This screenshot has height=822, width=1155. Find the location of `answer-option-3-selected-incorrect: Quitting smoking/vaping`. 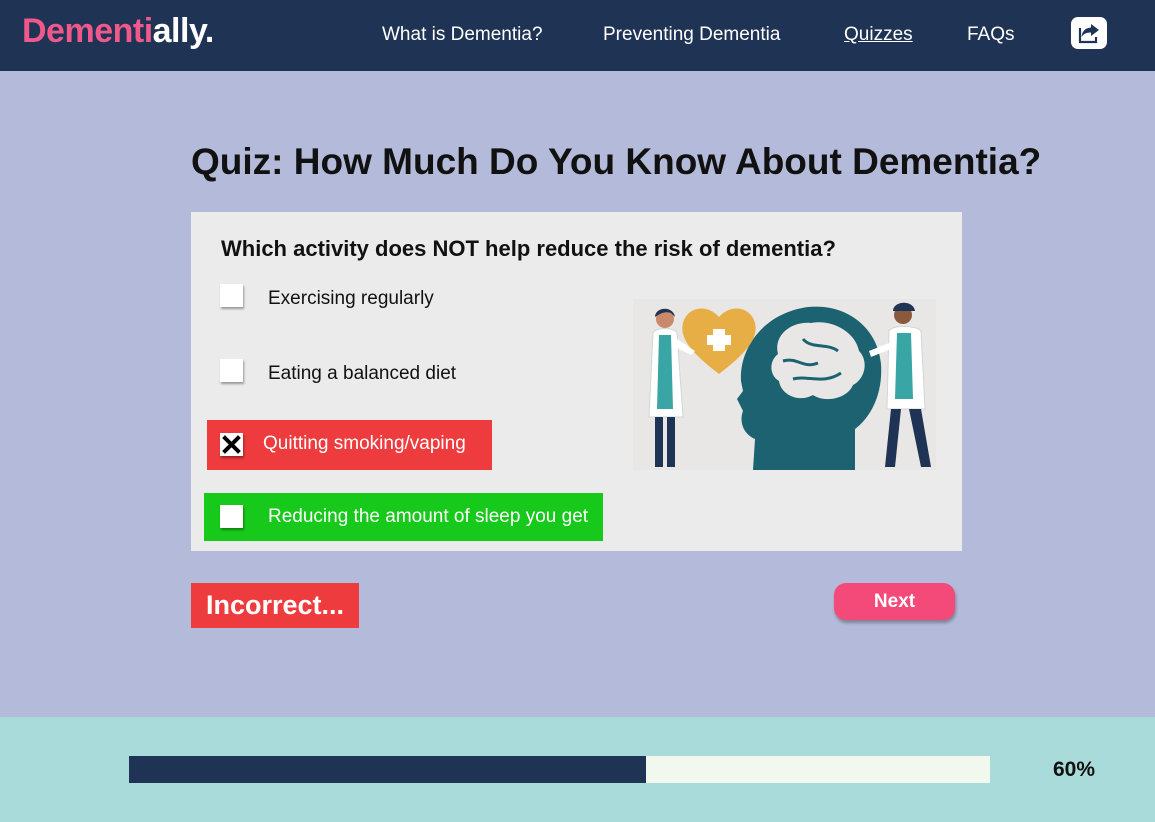

answer-option-3-selected-incorrect: Quitting smoking/vaping is located at coordinates (349, 445).